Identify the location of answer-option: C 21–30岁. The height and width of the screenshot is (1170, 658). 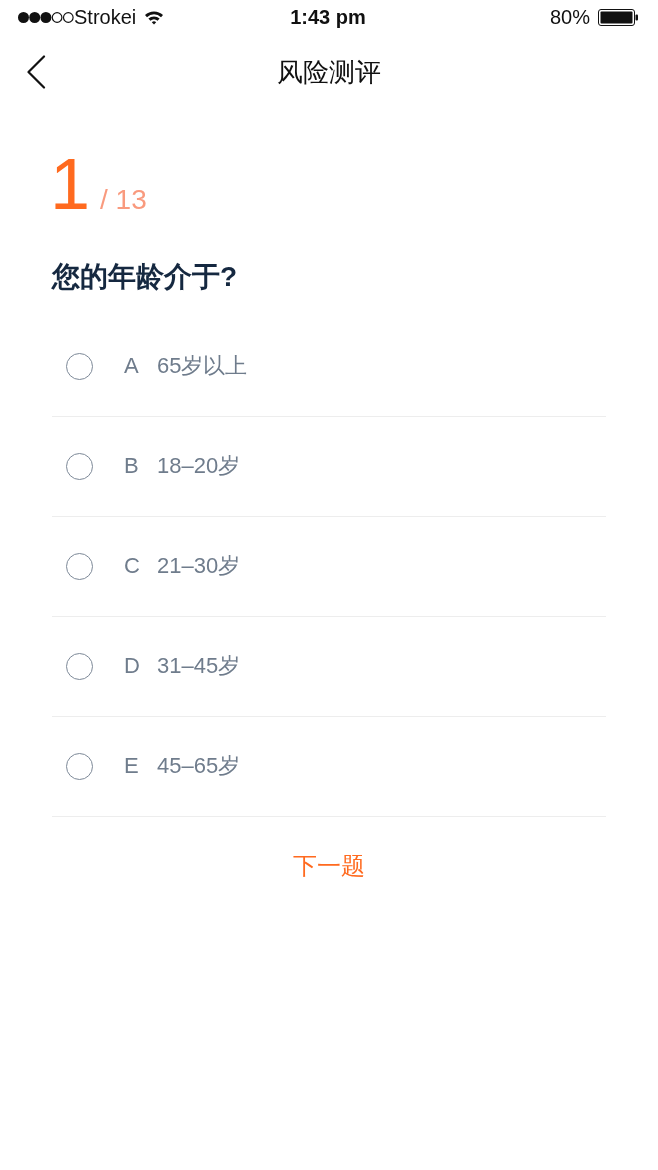
(329, 566).